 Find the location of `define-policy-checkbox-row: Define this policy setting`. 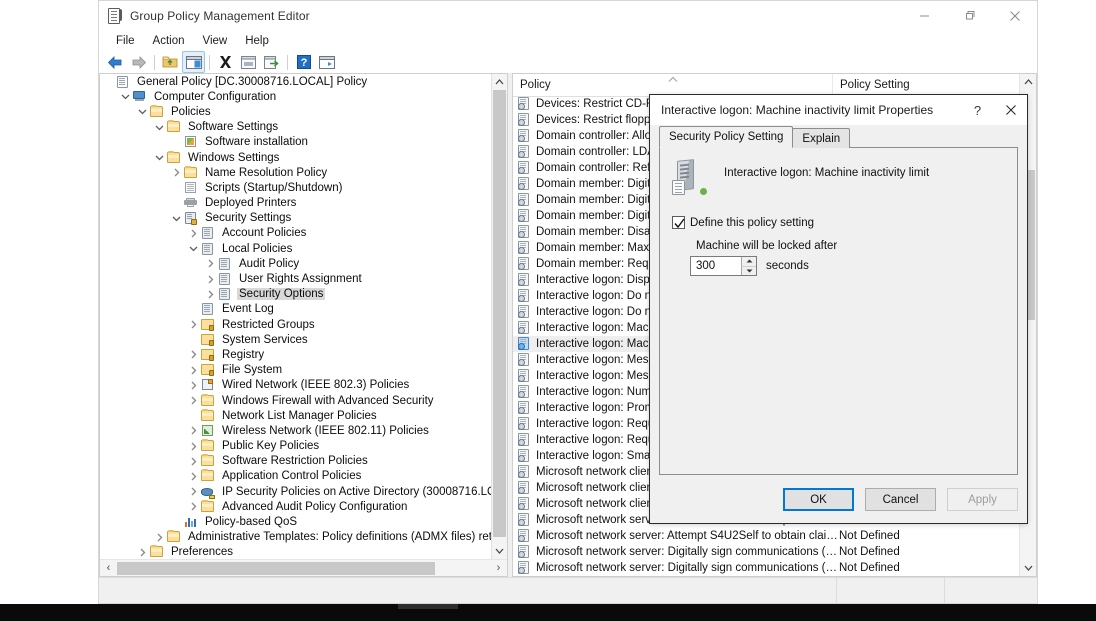

define-policy-checkbox-row: Define this policy setting is located at coordinates (844, 222).